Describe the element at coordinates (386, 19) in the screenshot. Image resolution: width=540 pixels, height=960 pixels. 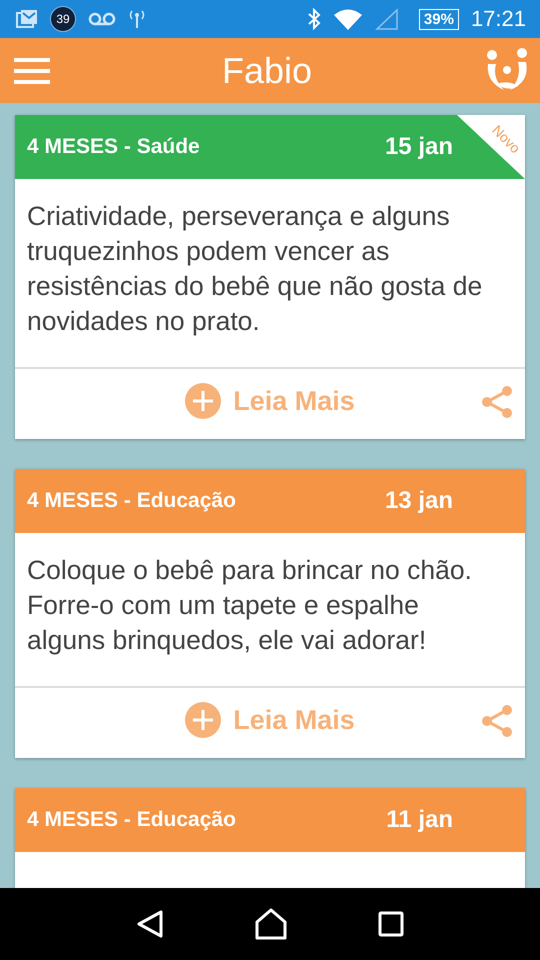
I see `signal-icon` at that location.